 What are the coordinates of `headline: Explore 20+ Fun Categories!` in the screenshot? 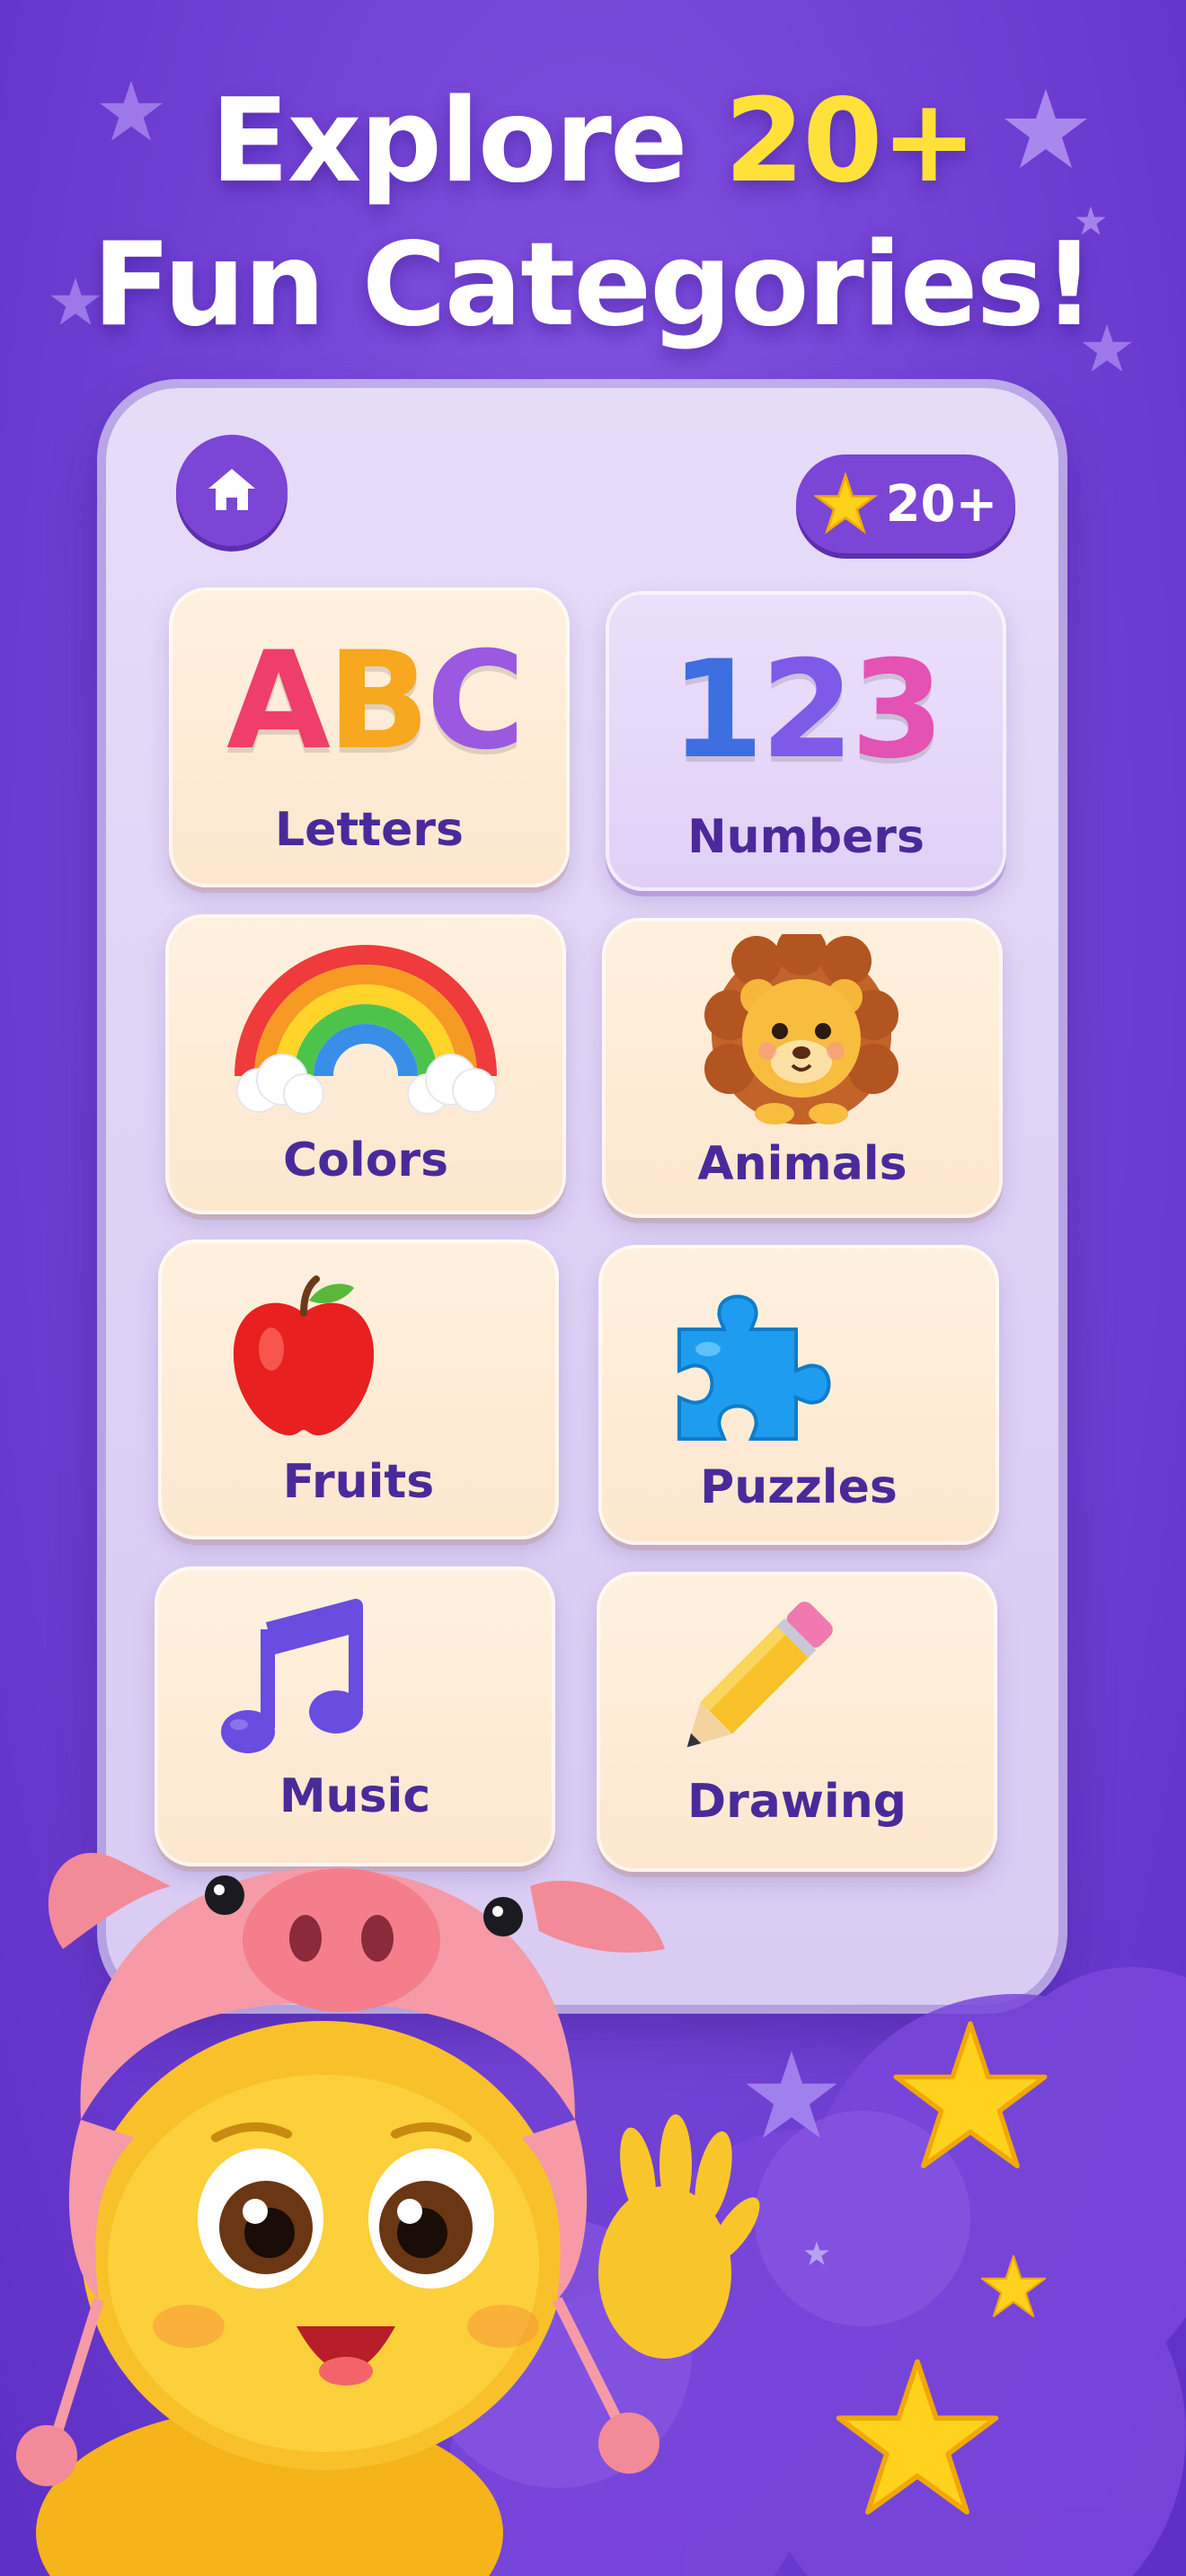 It's located at (593, 213).